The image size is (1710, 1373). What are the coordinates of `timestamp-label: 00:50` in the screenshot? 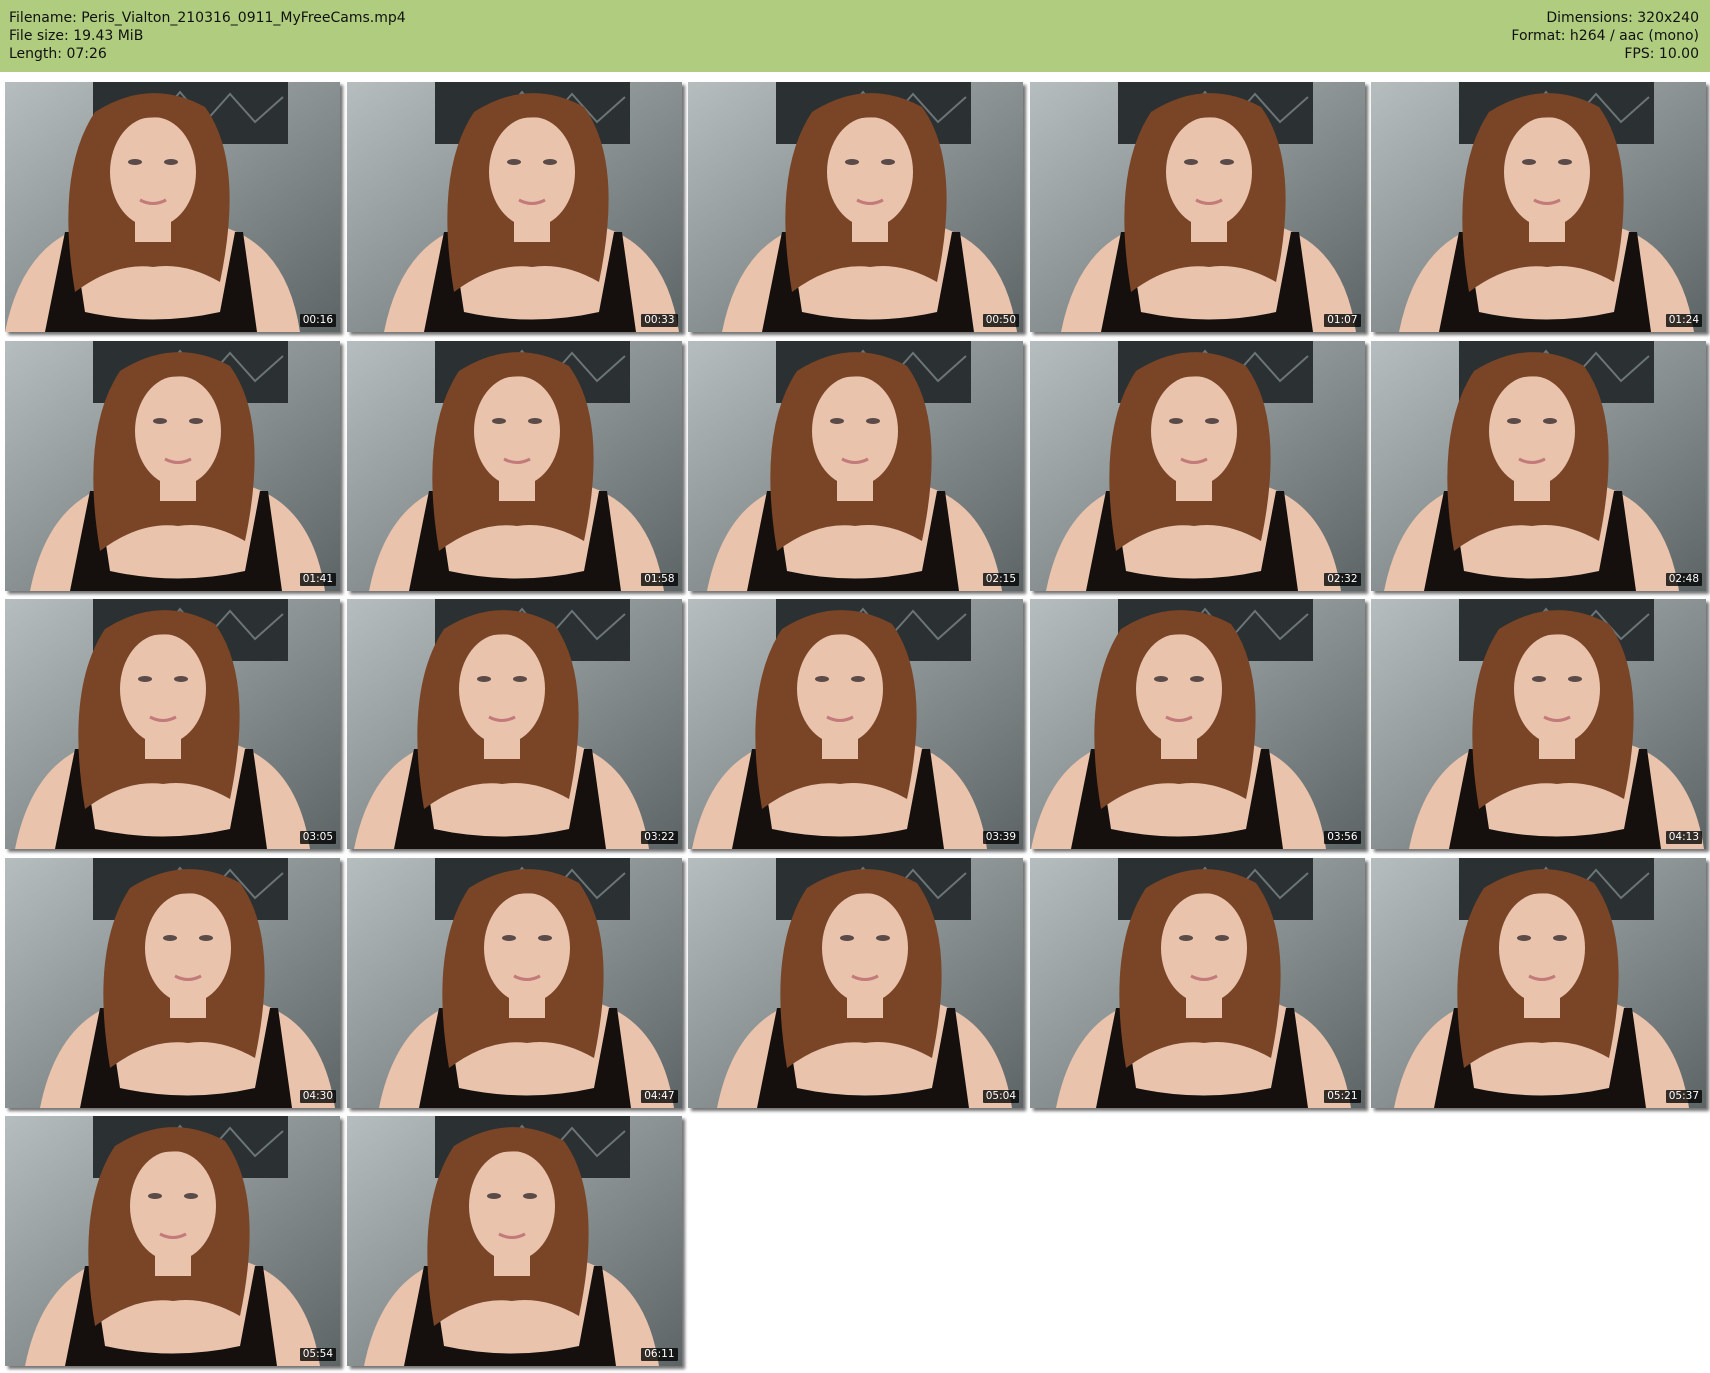 It's located at (1000, 320).